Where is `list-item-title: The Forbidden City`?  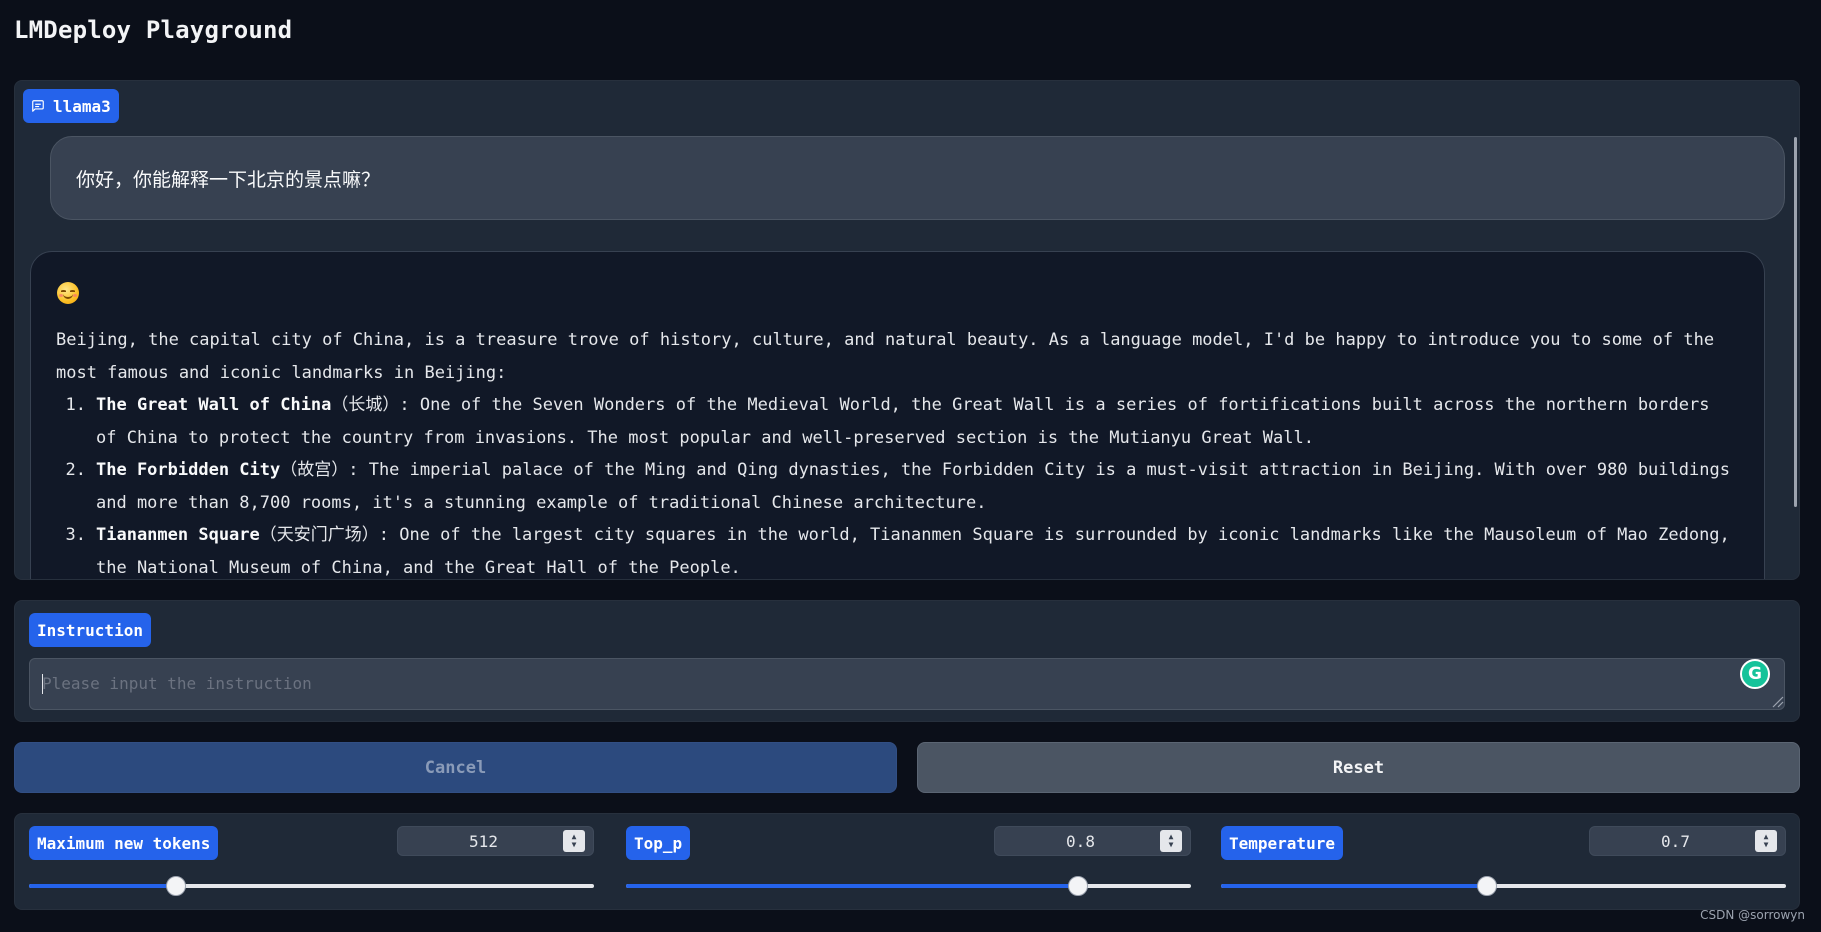 list-item-title: The Forbidden City is located at coordinates (188, 470).